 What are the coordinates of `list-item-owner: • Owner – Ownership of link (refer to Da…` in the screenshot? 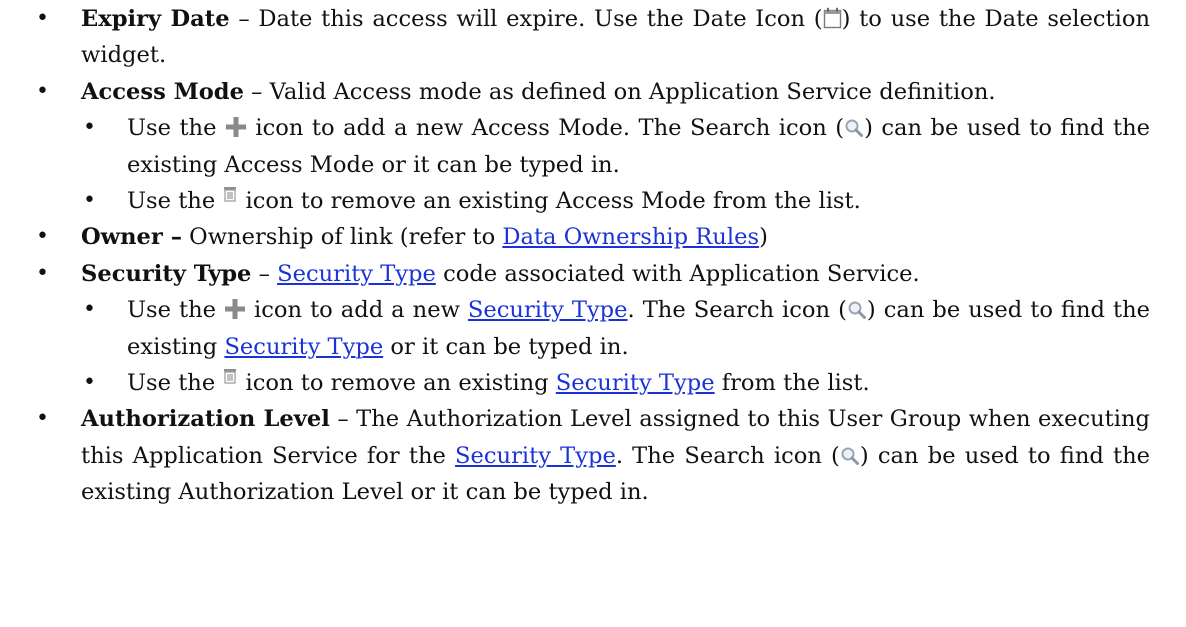 It's located at (593, 237).